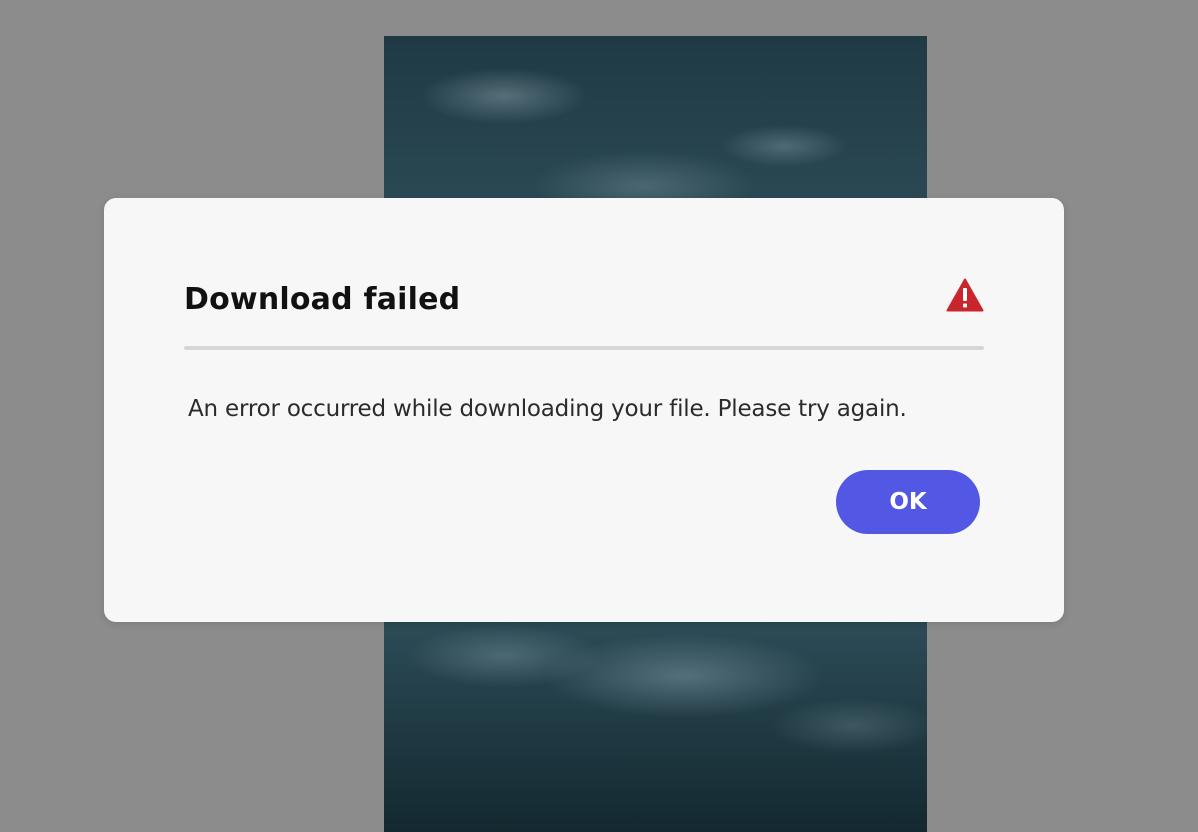 The image size is (1198, 832). Describe the element at coordinates (965, 295) in the screenshot. I see `alert-triangle-icon` at that location.